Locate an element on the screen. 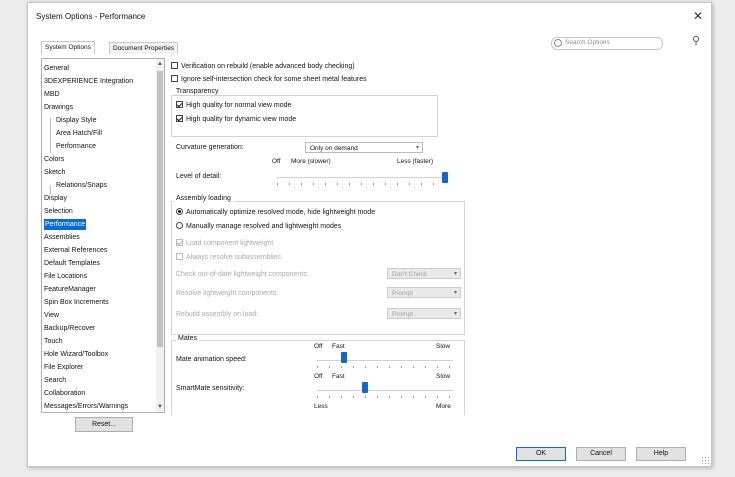 The width and height of the screenshot is (735, 477). tab-document-properties: Document Properties is located at coordinates (144, 48).